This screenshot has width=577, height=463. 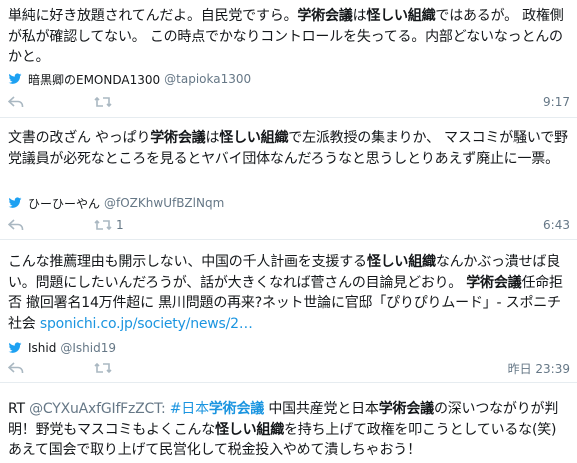 What do you see at coordinates (88, 348) in the screenshot?
I see `author-handle: @Ishid19` at bounding box center [88, 348].